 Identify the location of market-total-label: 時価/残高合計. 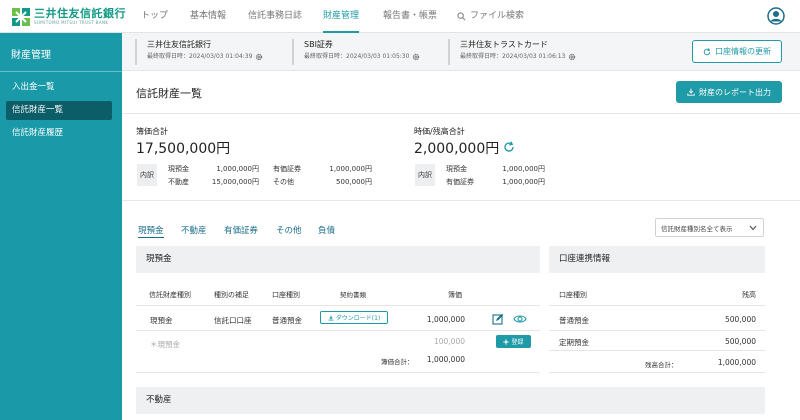
(439, 131).